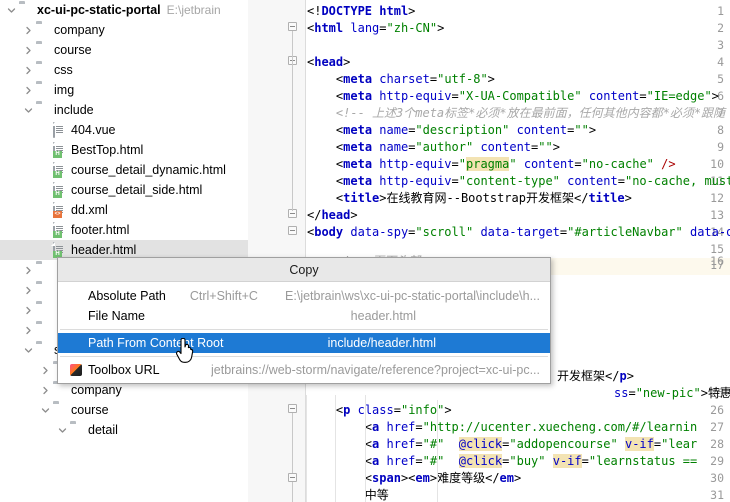 This screenshot has width=730, height=502. What do you see at coordinates (124, 70) in the screenshot?
I see `tree-item-css: css` at bounding box center [124, 70].